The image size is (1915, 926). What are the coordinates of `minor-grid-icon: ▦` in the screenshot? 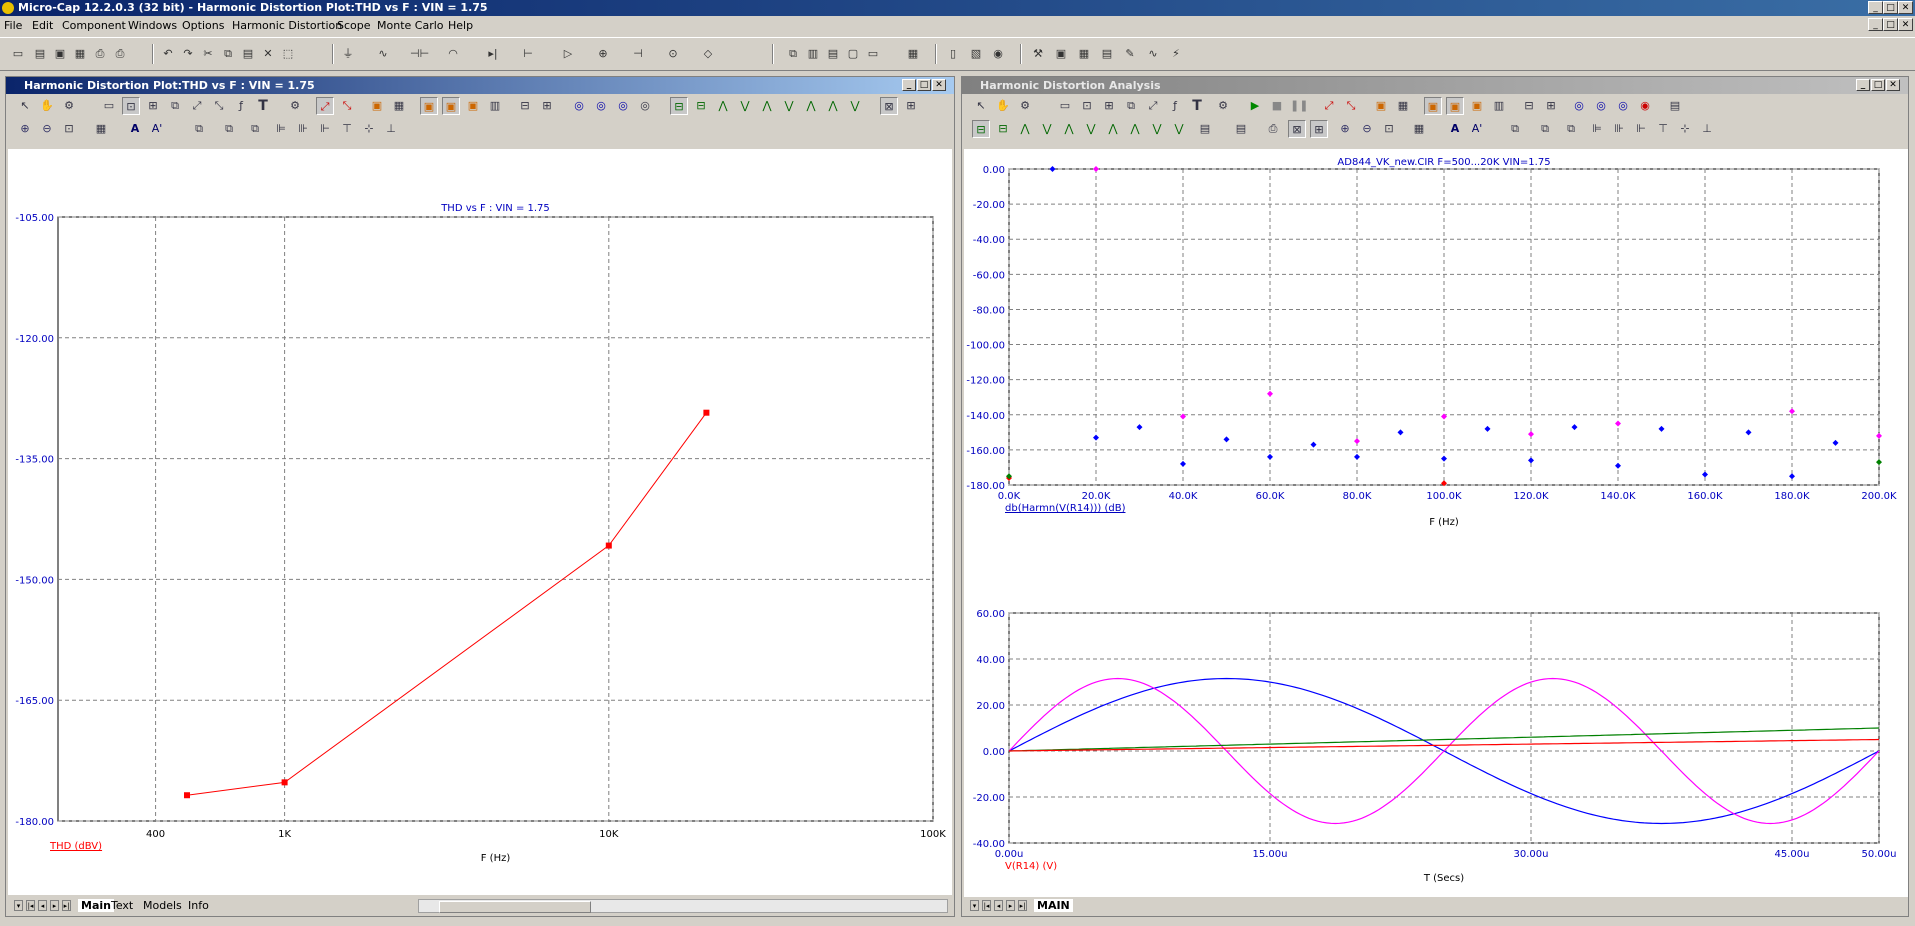 It's located at (399, 106).